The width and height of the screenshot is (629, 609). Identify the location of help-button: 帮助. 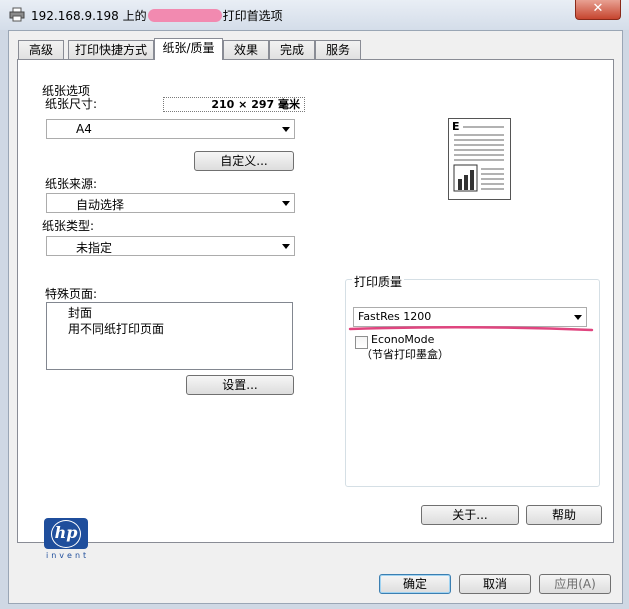
(564, 515).